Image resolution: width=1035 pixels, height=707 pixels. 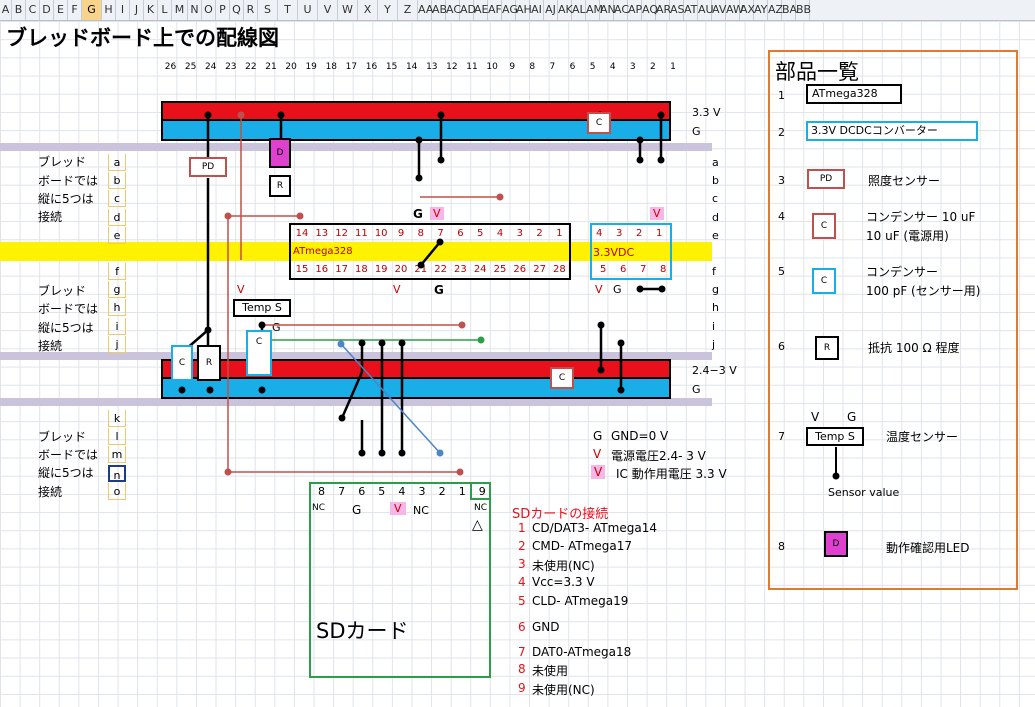 I want to click on photo-sensor: PD, so click(x=208, y=167).